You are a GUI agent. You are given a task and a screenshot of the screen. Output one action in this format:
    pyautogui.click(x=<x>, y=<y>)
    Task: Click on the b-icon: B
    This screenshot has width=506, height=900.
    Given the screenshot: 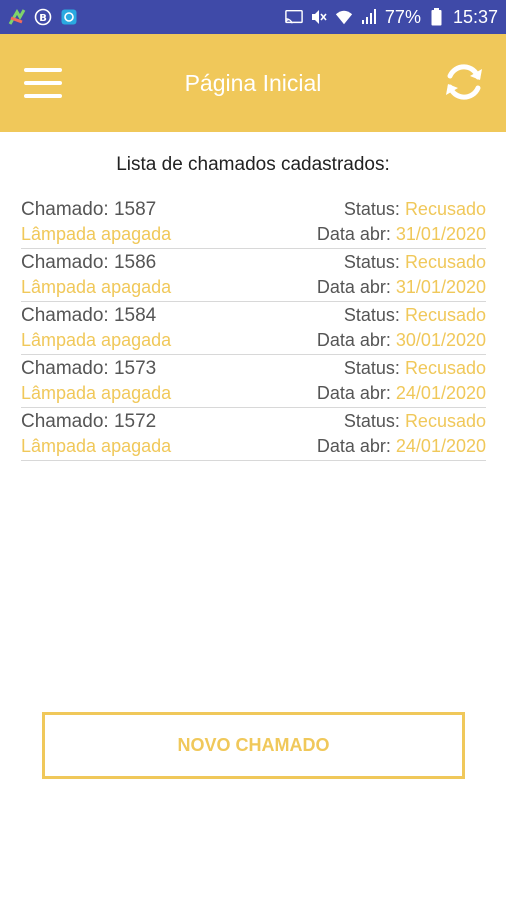 What is the action you would take?
    pyautogui.click(x=43, y=17)
    